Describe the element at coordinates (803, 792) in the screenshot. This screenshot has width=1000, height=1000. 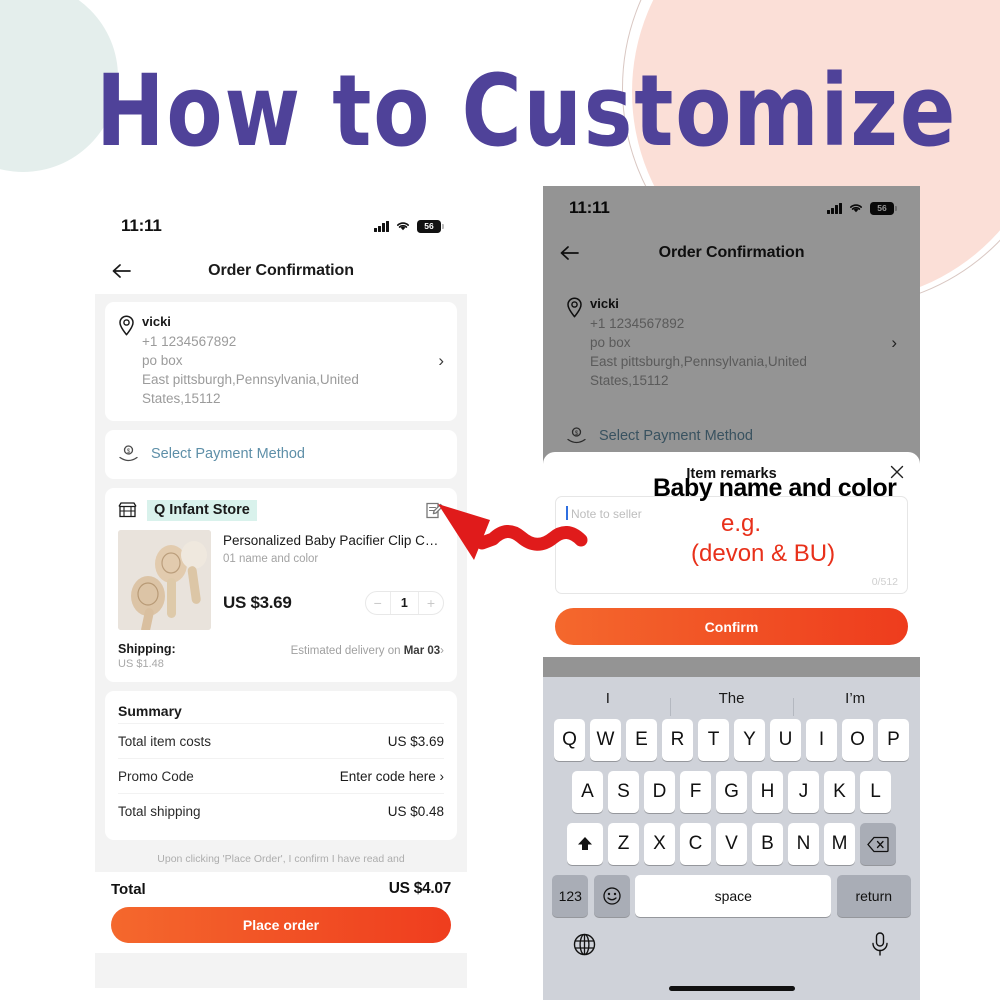
I see `key-j: J` at that location.